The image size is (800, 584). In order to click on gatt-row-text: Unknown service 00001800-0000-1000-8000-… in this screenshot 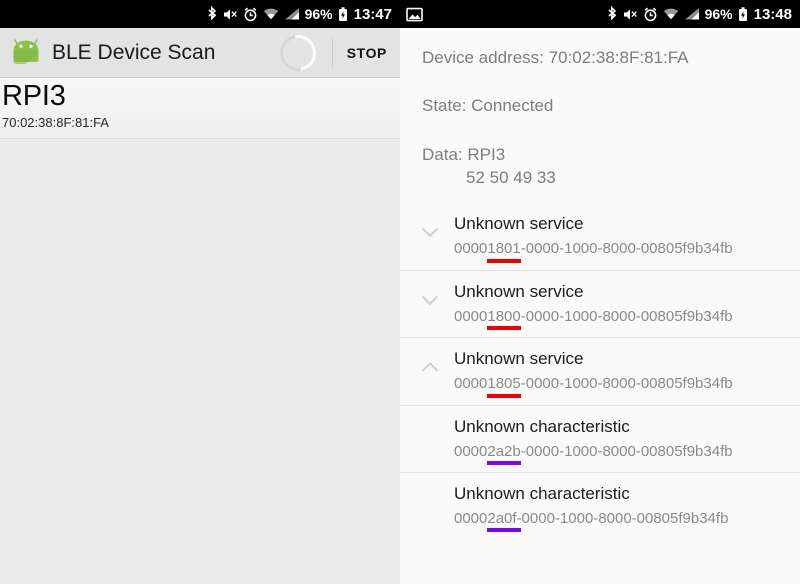, I will do `click(620, 306)`.